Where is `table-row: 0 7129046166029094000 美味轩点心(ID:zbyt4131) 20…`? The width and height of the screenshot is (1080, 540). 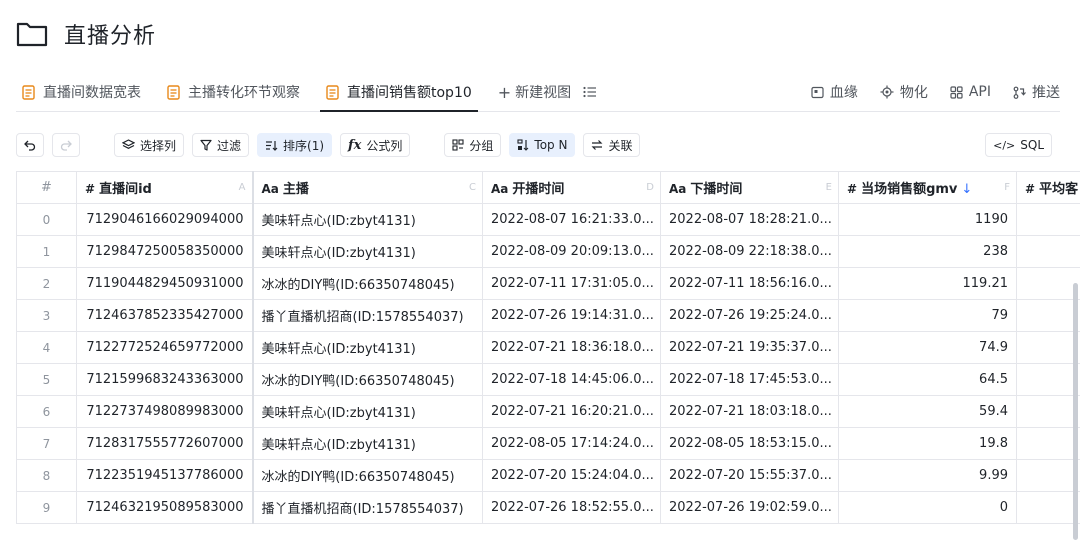 table-row: 0 7129046166029094000 美味轩点心(ID:zbyt4131) 20… is located at coordinates (548, 219).